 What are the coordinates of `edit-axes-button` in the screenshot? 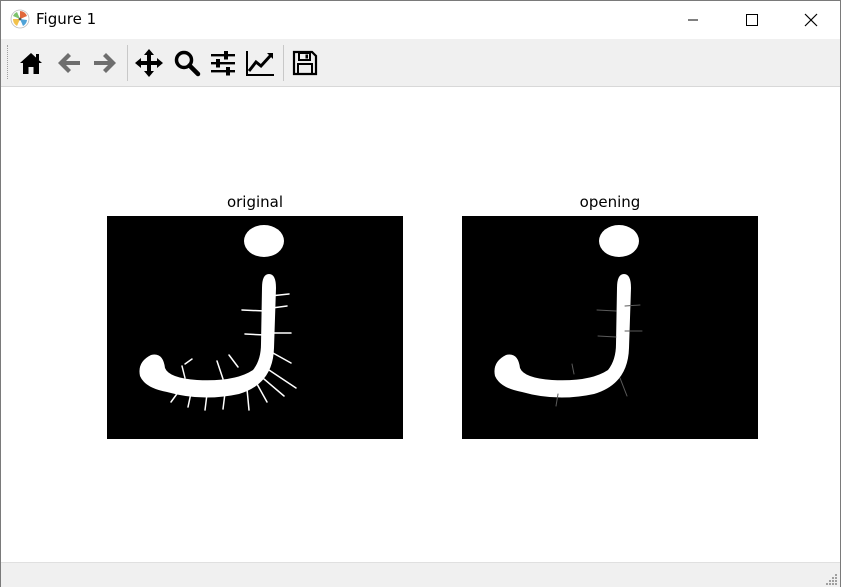 It's located at (260, 63).